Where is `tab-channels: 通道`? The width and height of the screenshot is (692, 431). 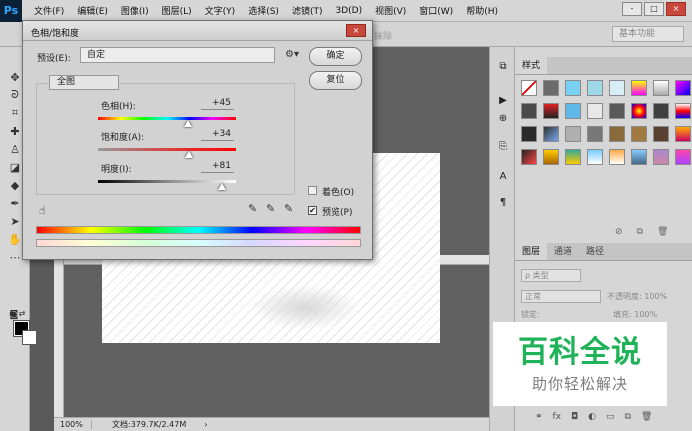 tab-channels: 通道 is located at coordinates (563, 251).